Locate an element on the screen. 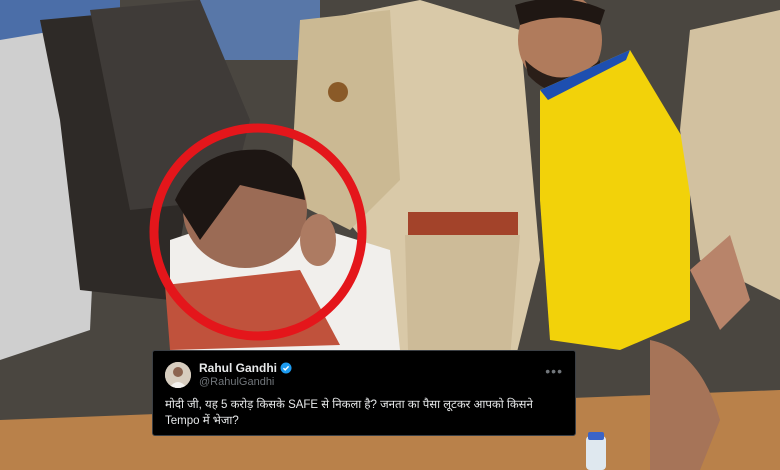  water-bottle is located at coordinates (596, 453).